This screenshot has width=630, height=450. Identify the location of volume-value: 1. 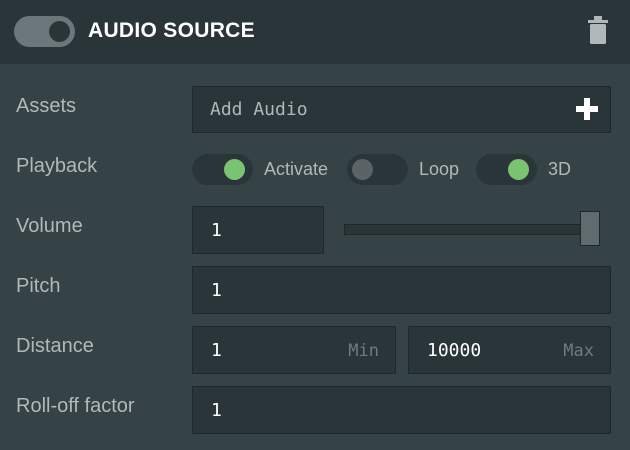
(216, 230).